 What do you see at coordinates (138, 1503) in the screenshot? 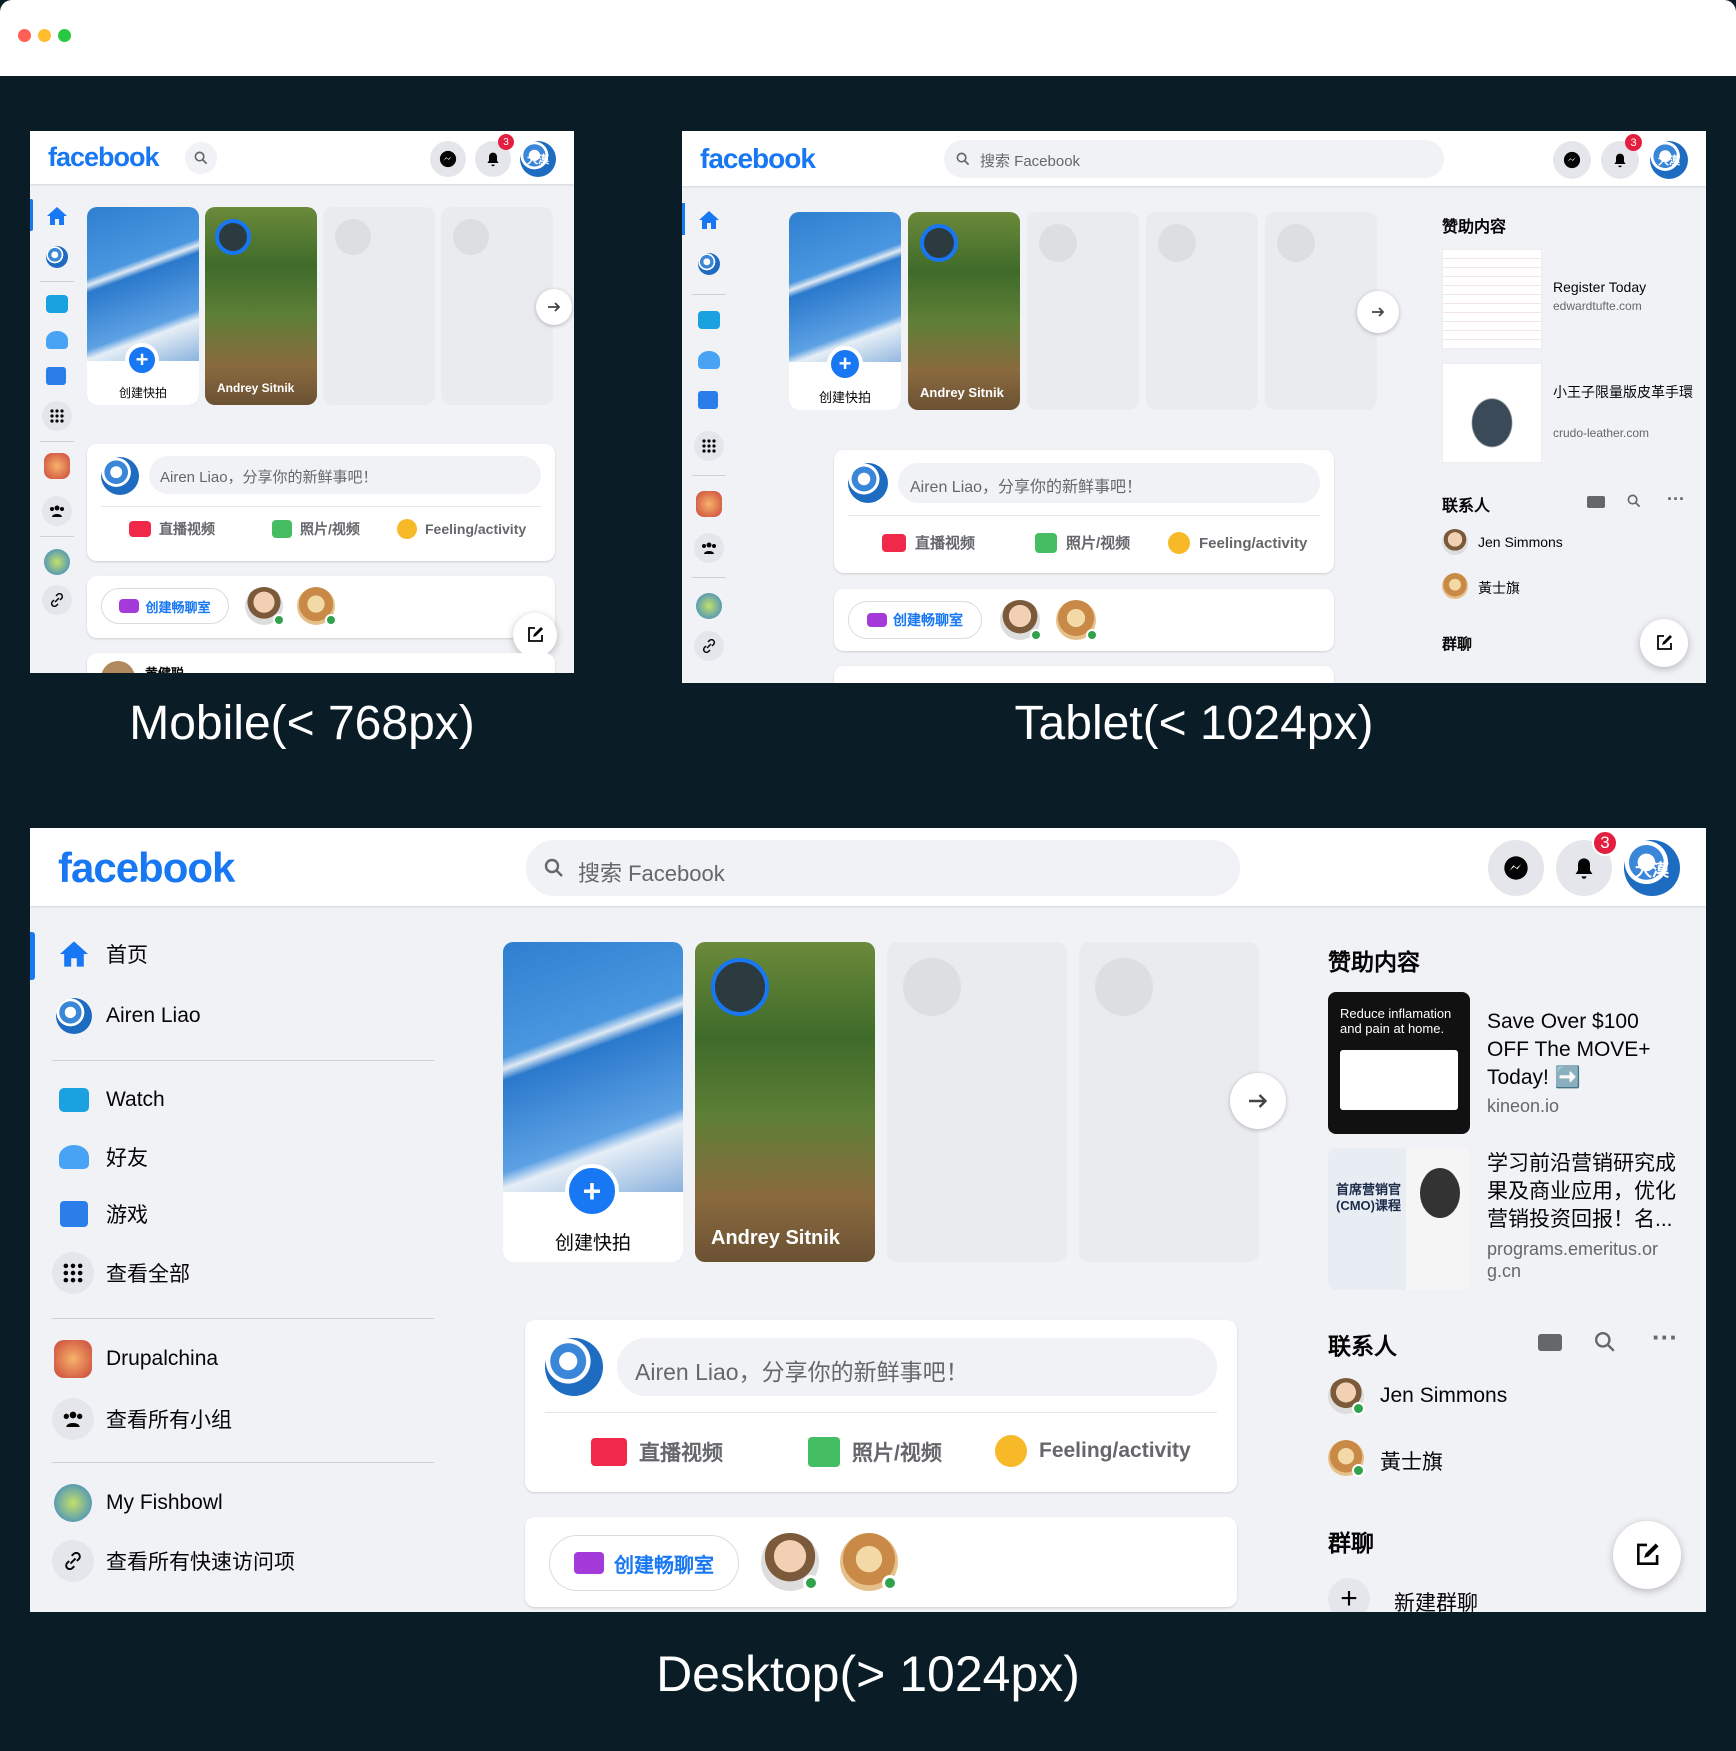
I see `sidebar-item-fishbowl: My Fishbowl` at bounding box center [138, 1503].